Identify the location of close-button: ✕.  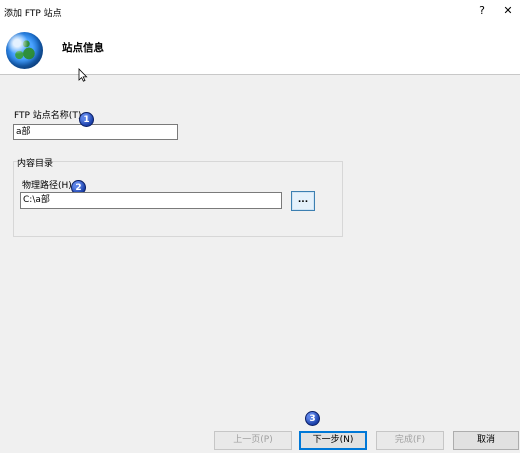
(508, 11).